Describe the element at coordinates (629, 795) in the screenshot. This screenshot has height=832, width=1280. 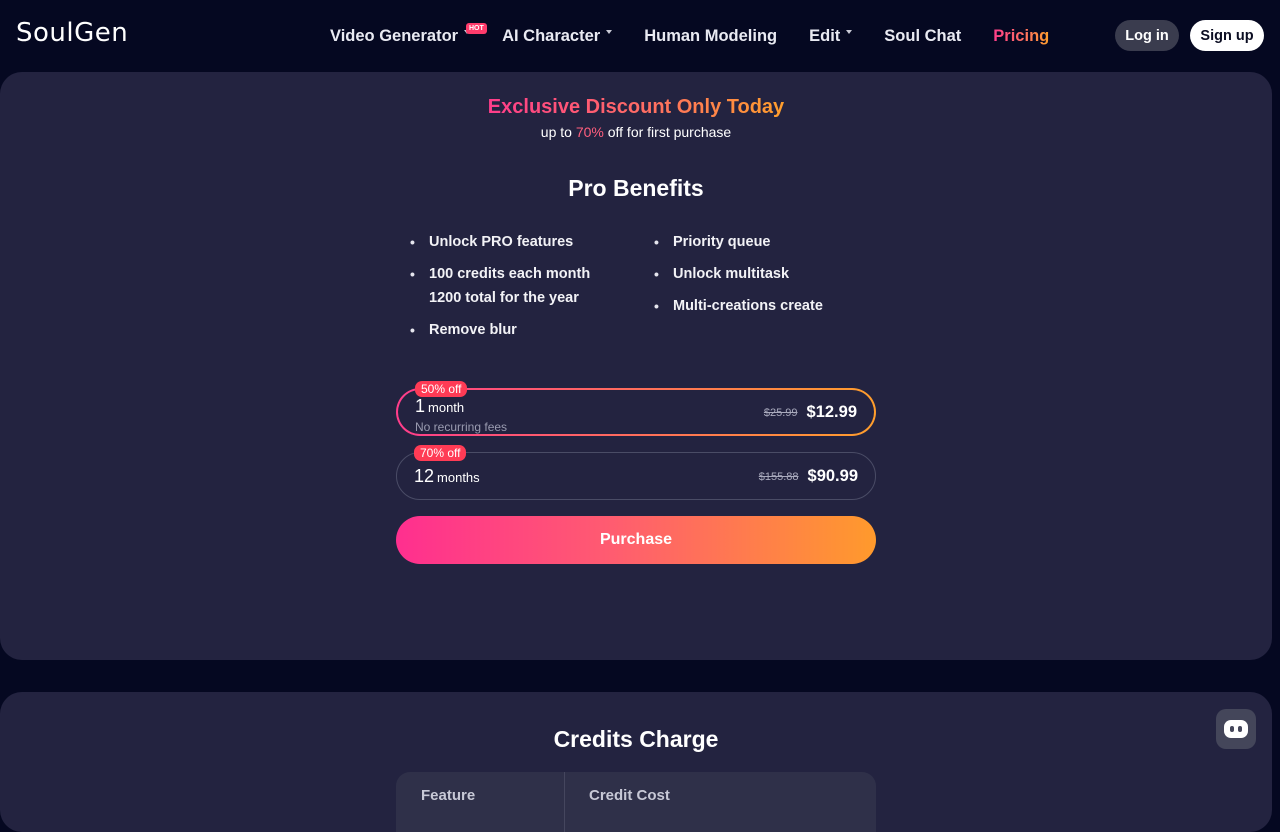
I see `table-header-credit-cost: Credit Cost` at that location.